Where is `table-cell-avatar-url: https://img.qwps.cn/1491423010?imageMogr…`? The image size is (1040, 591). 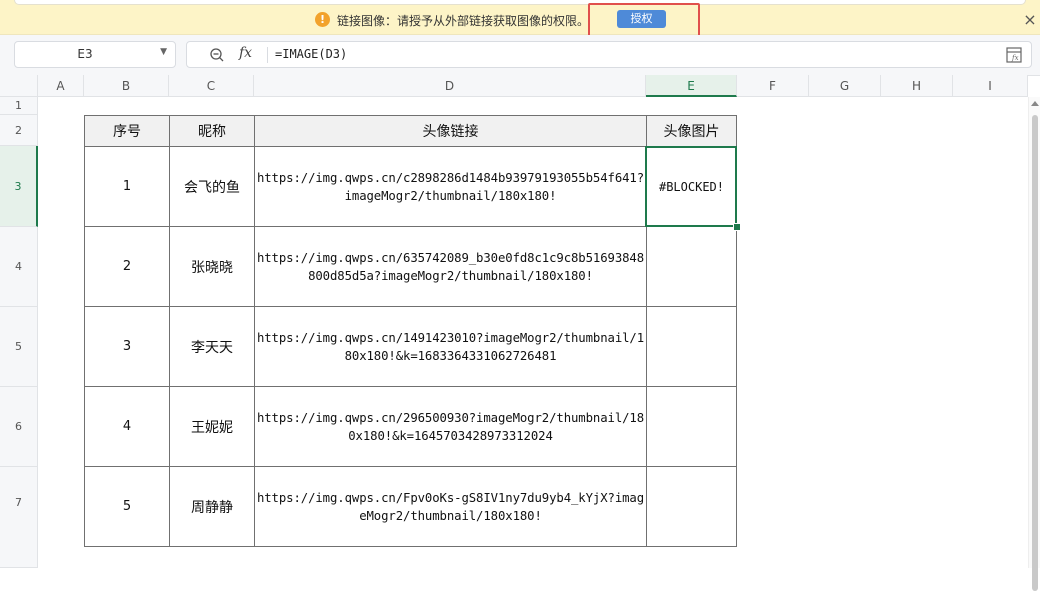
table-cell-avatar-url: https://img.qwps.cn/1491423010?imageMogr… is located at coordinates (450, 346).